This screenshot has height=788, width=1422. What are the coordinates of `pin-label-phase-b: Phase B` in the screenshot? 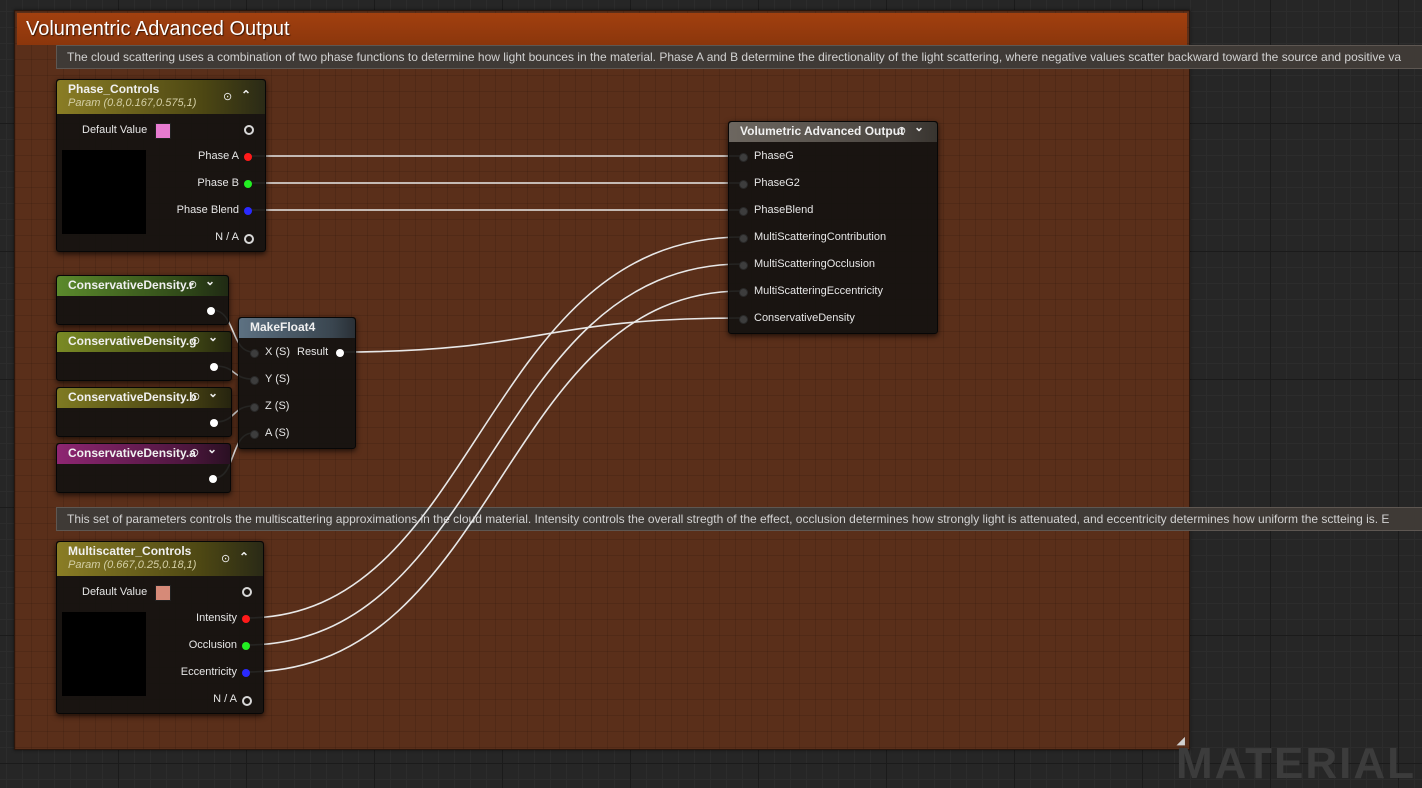 It's located at (218, 183).